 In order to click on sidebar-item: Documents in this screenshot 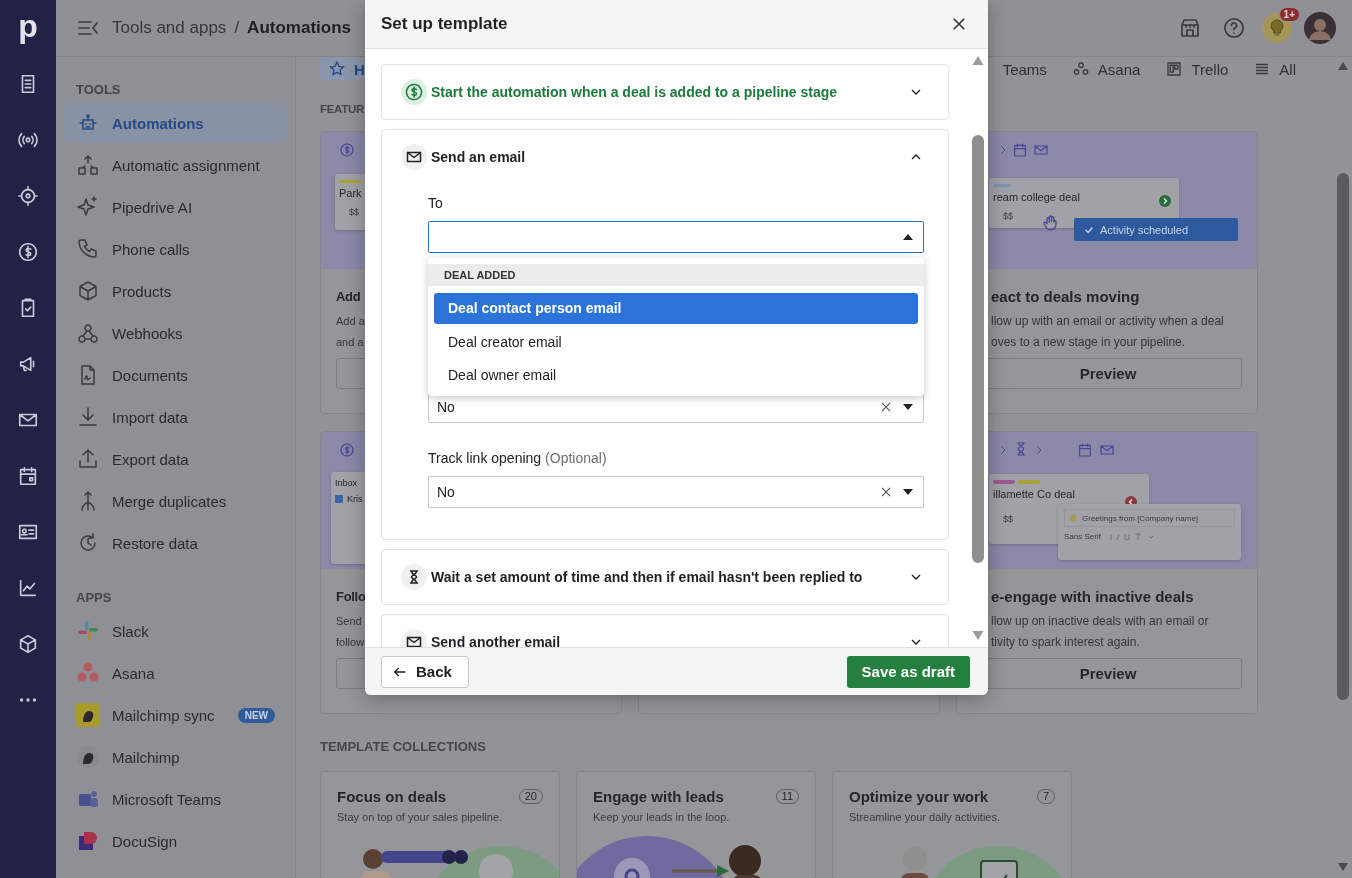, I will do `click(175, 375)`.